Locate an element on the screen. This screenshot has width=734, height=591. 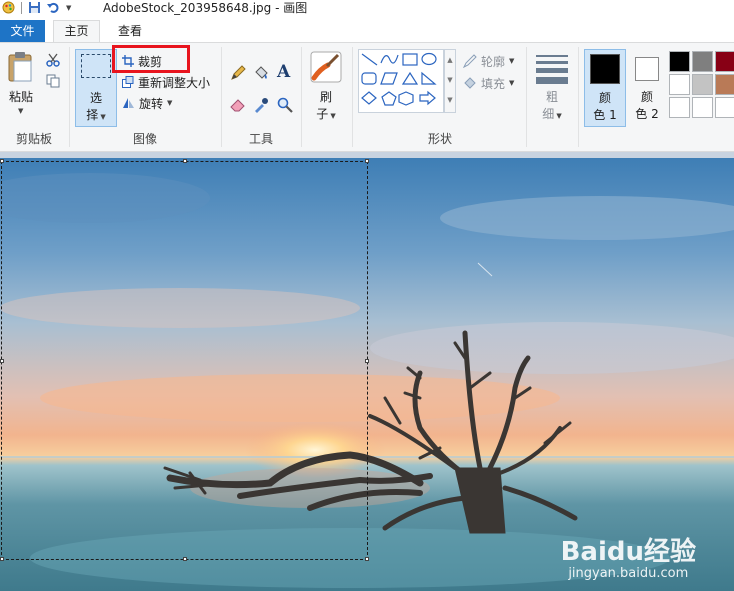
outline-label: 轮廓 is located at coordinates (493, 61).